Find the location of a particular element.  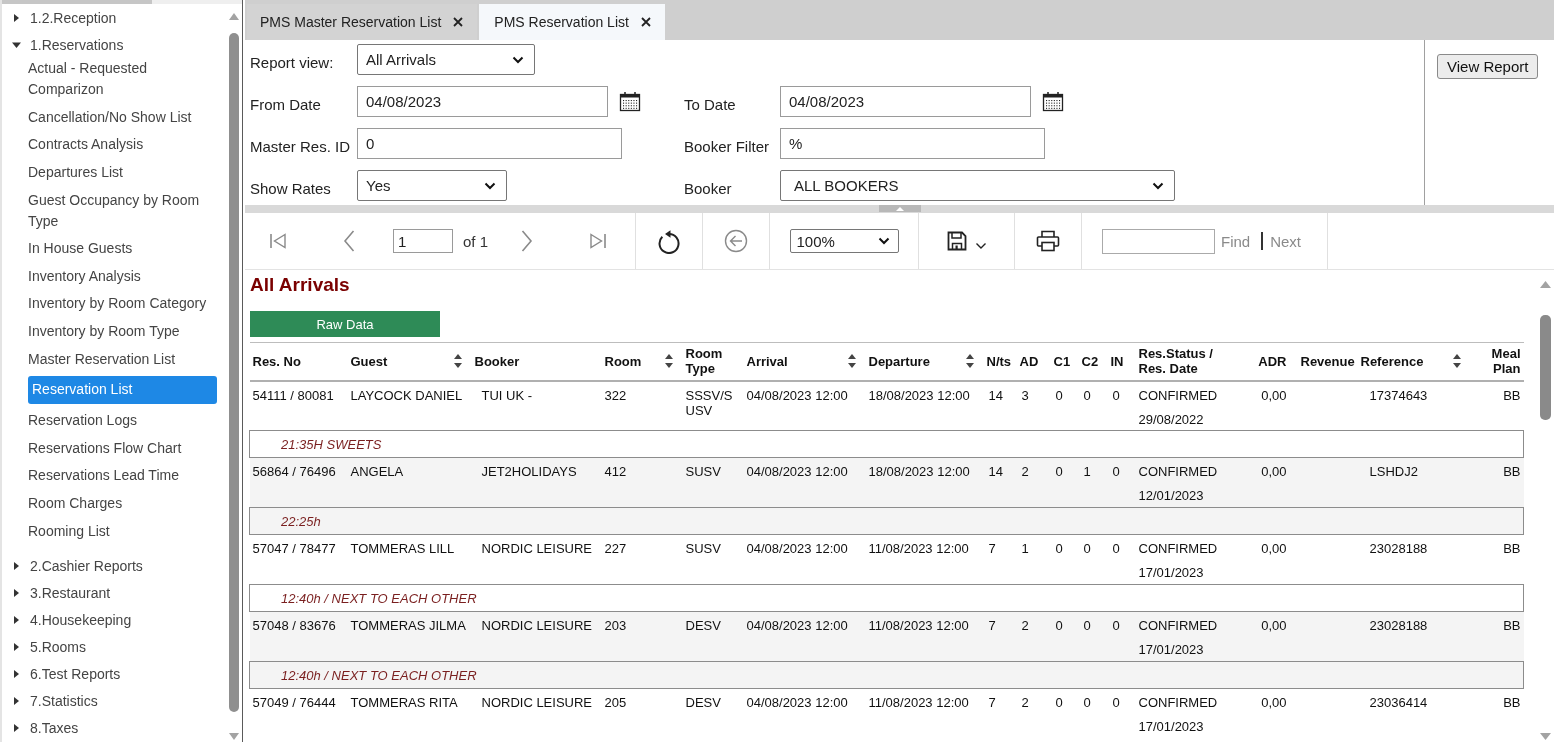

tree-node: 7.Statistics is located at coordinates (114, 701).